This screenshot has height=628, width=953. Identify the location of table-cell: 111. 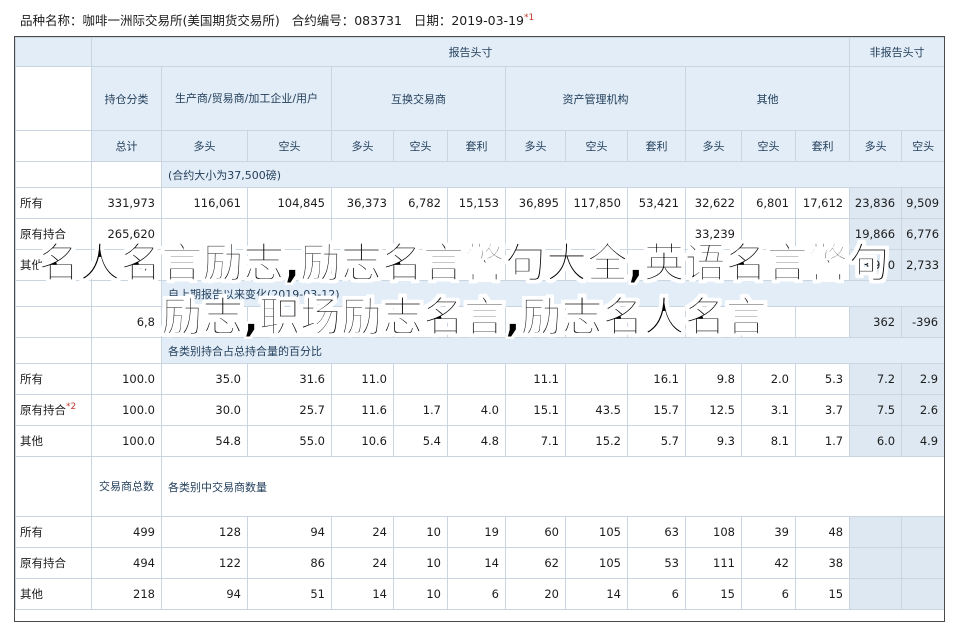
(713, 563).